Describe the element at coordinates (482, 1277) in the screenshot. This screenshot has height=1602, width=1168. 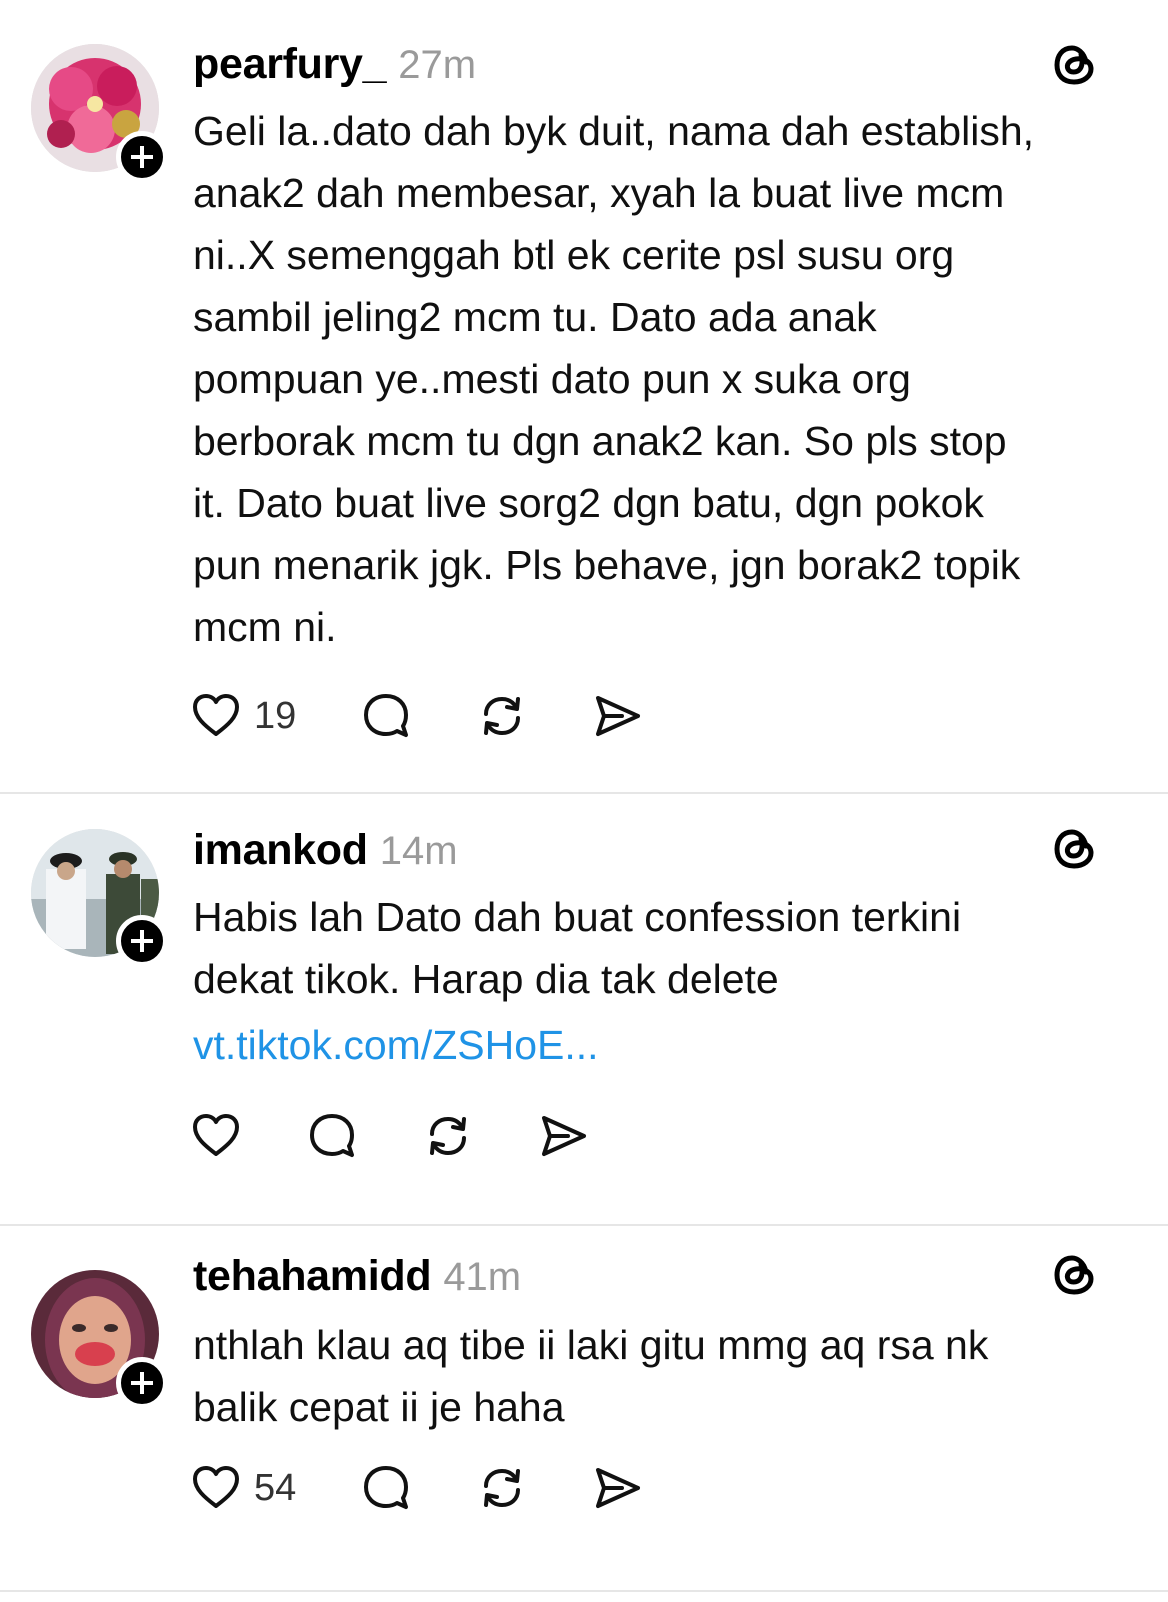
I see `timestamp: 41m` at that location.